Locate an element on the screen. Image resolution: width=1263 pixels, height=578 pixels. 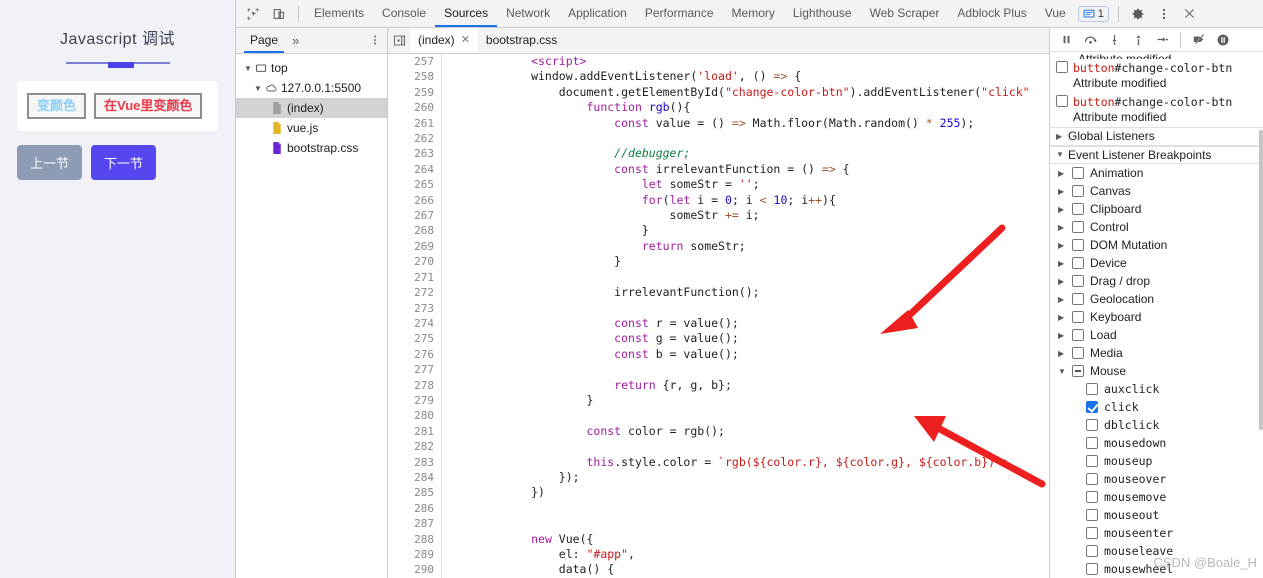
mouse-event-row: mousewheel is located at coordinates (1156, 569).